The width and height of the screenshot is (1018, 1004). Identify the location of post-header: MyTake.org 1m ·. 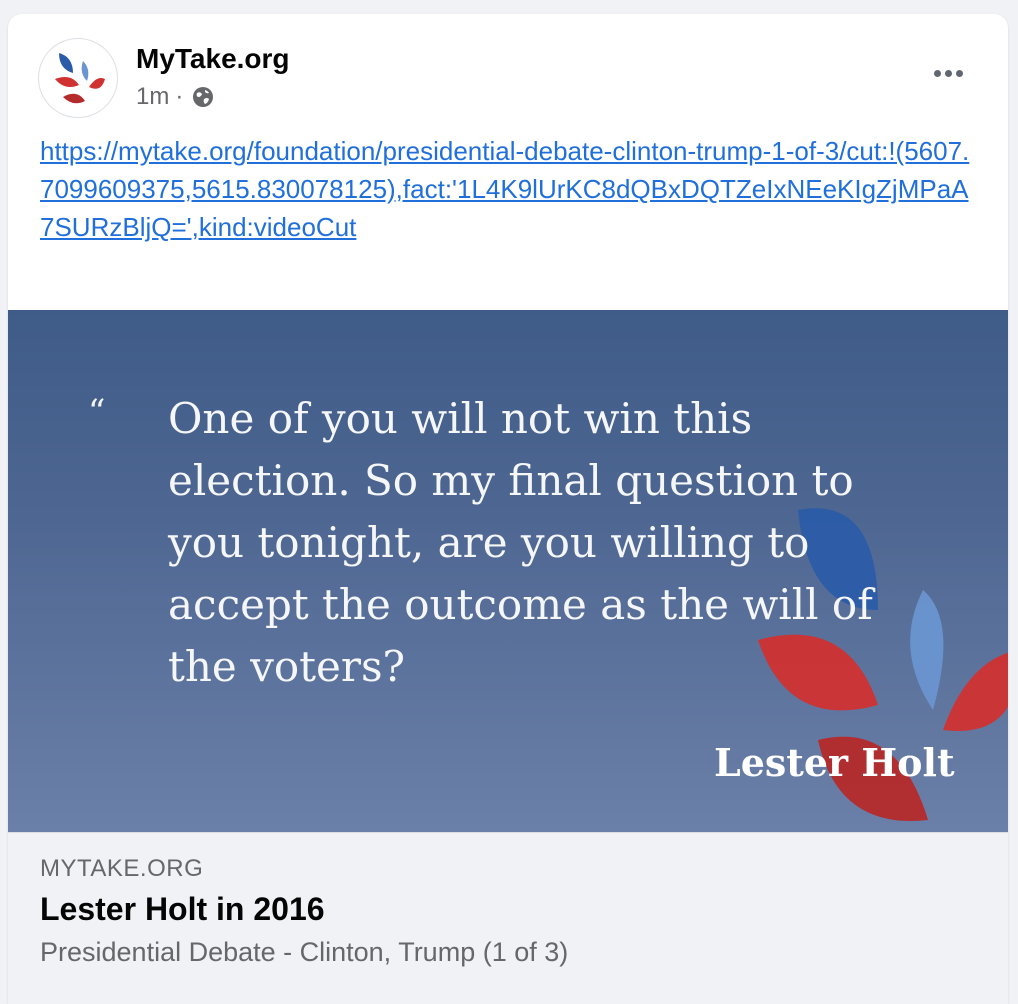
(508, 74).